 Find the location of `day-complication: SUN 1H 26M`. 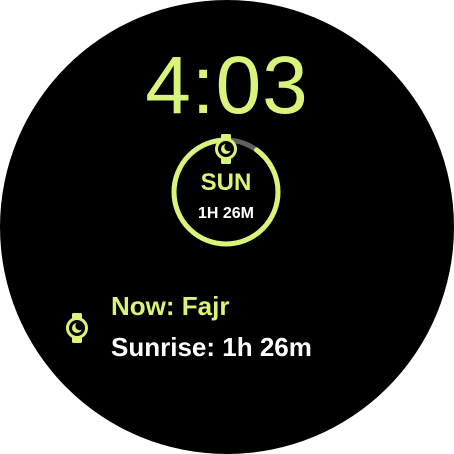

day-complication: SUN 1H 26M is located at coordinates (226, 192).